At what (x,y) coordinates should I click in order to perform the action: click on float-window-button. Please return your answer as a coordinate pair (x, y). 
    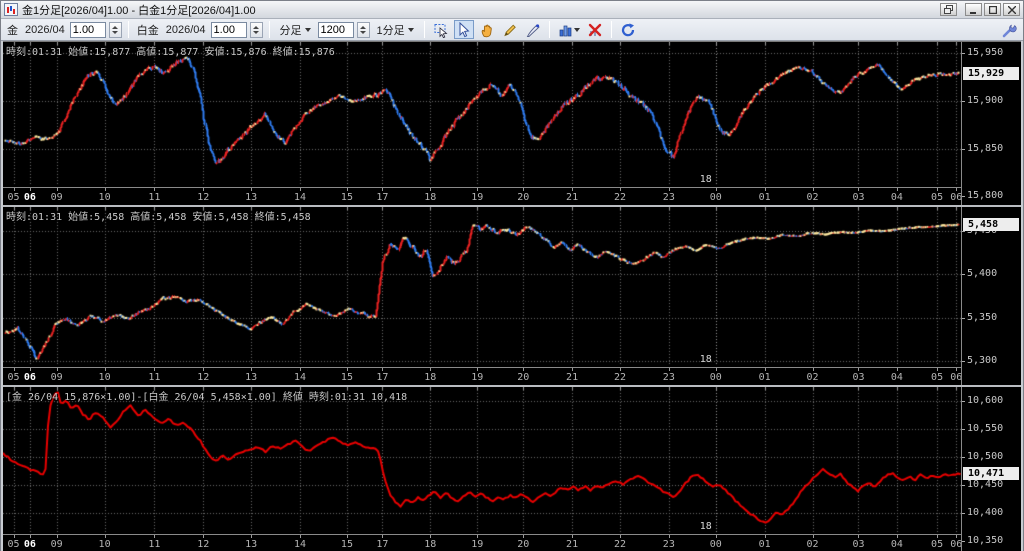
    Looking at the image, I should click on (948, 9).